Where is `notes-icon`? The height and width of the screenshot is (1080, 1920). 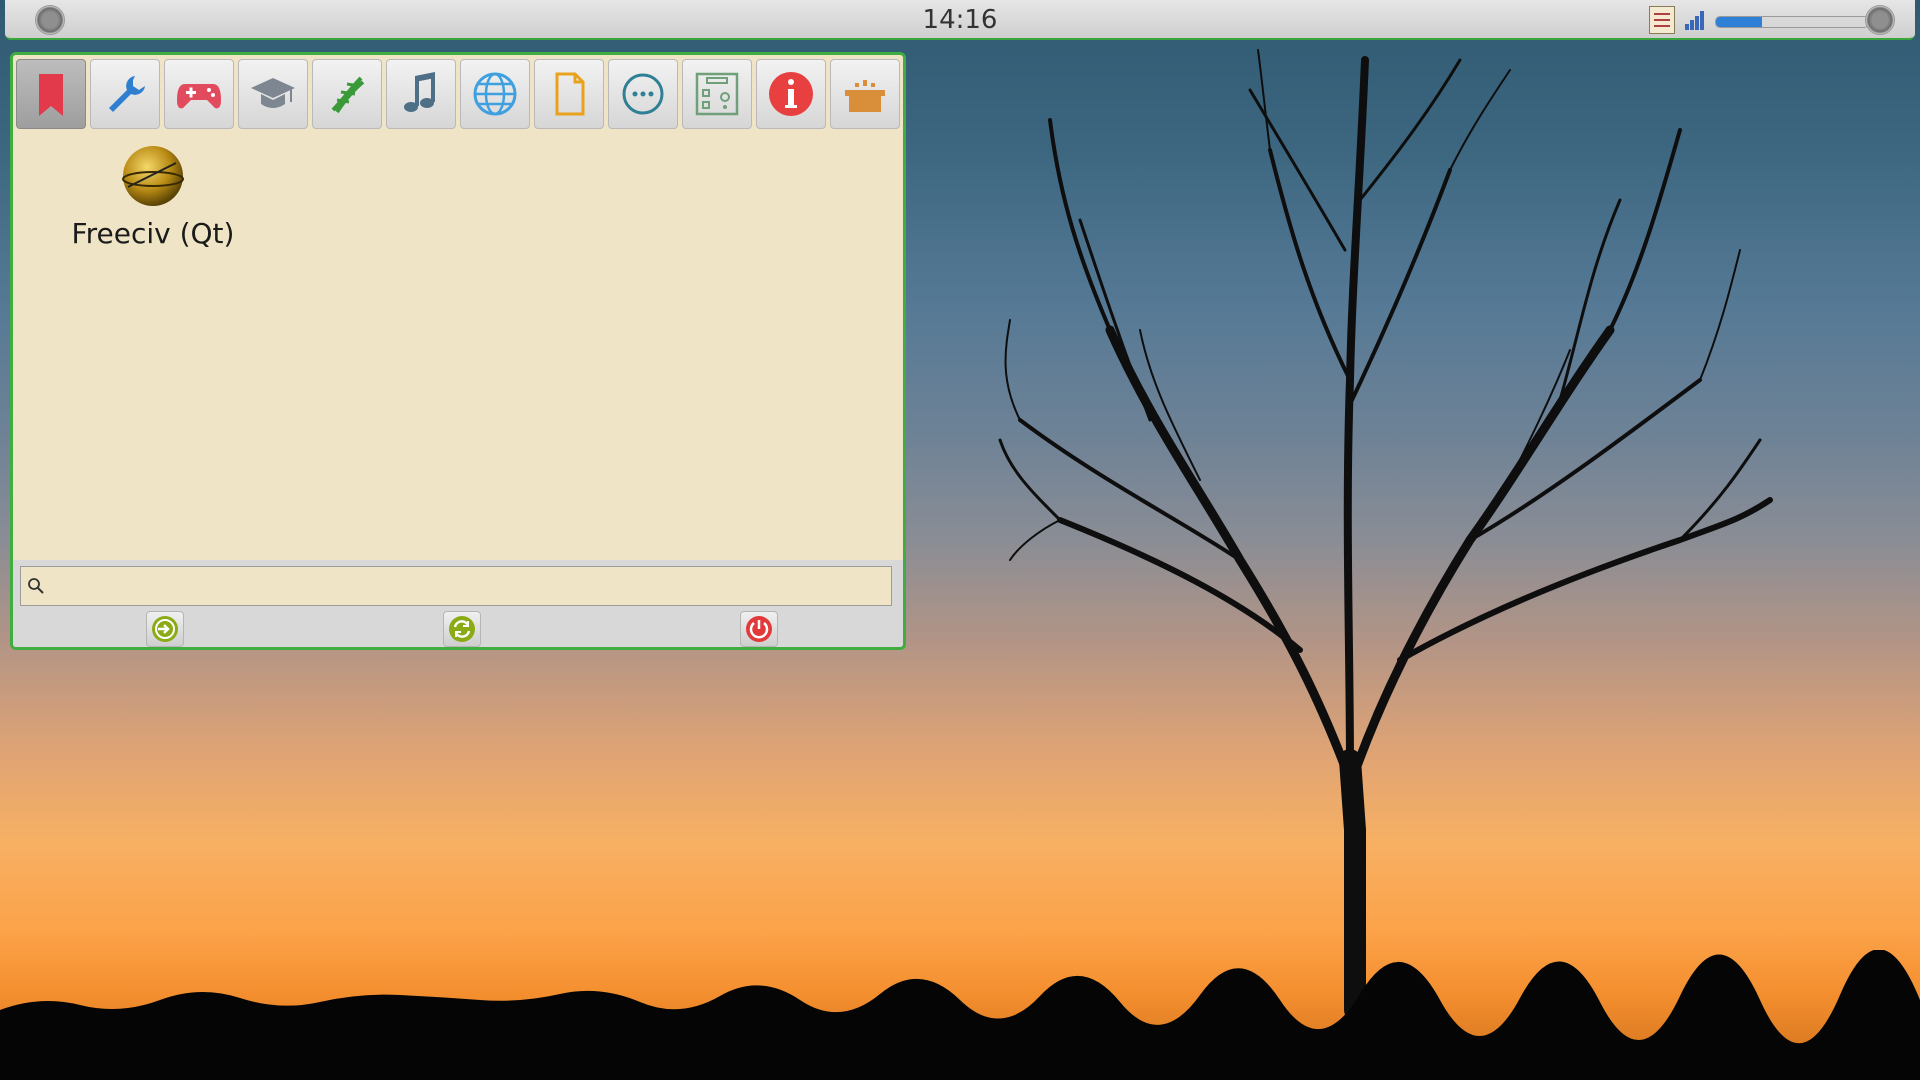
notes-icon is located at coordinates (1662, 20).